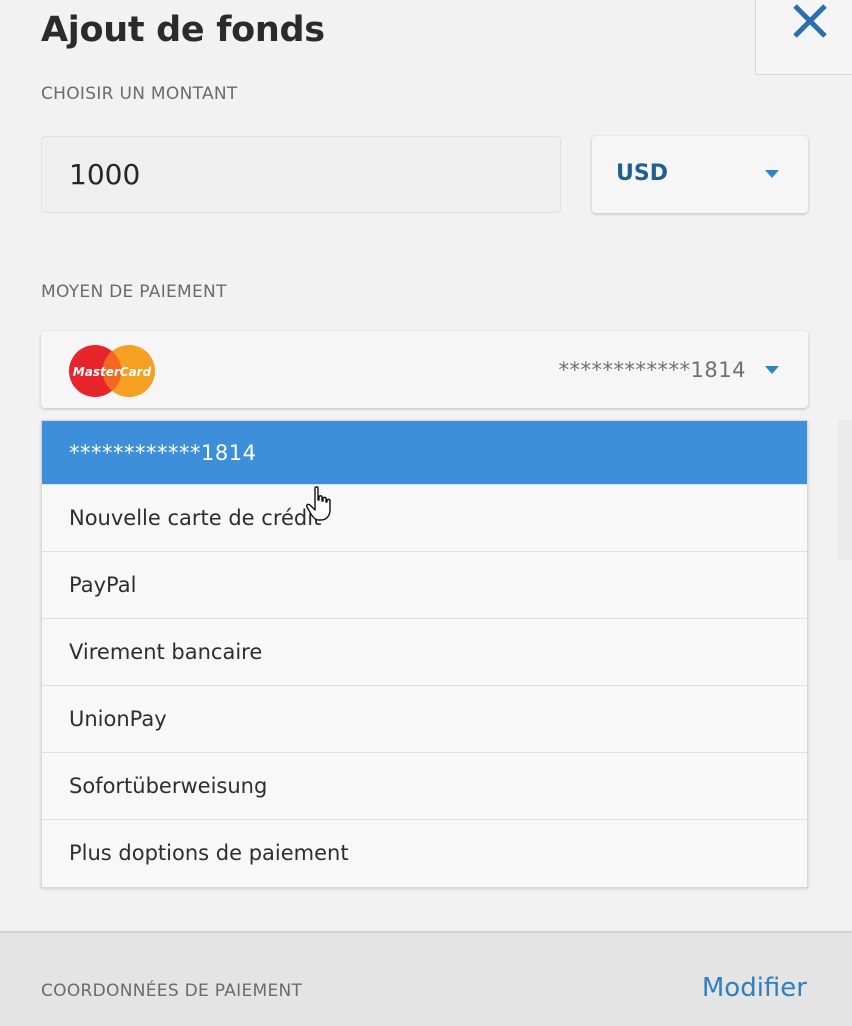 The height and width of the screenshot is (1026, 852). What do you see at coordinates (426, 978) in the screenshot?
I see `payment-details-footer: COORDONNÉES DE PAIEMENT Modifier` at bounding box center [426, 978].